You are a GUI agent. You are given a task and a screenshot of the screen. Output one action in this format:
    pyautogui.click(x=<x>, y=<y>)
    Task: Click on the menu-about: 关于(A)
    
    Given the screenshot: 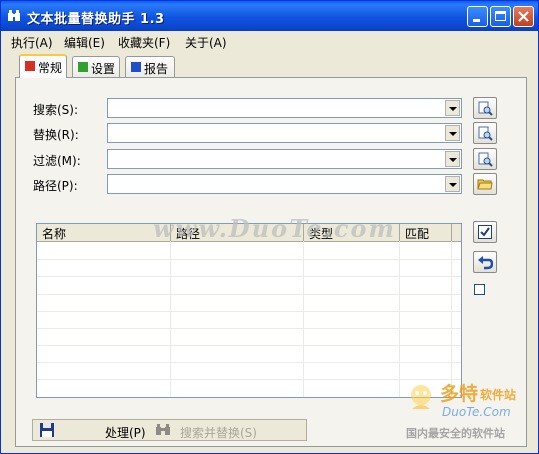 What is the action you would take?
    pyautogui.click(x=206, y=42)
    